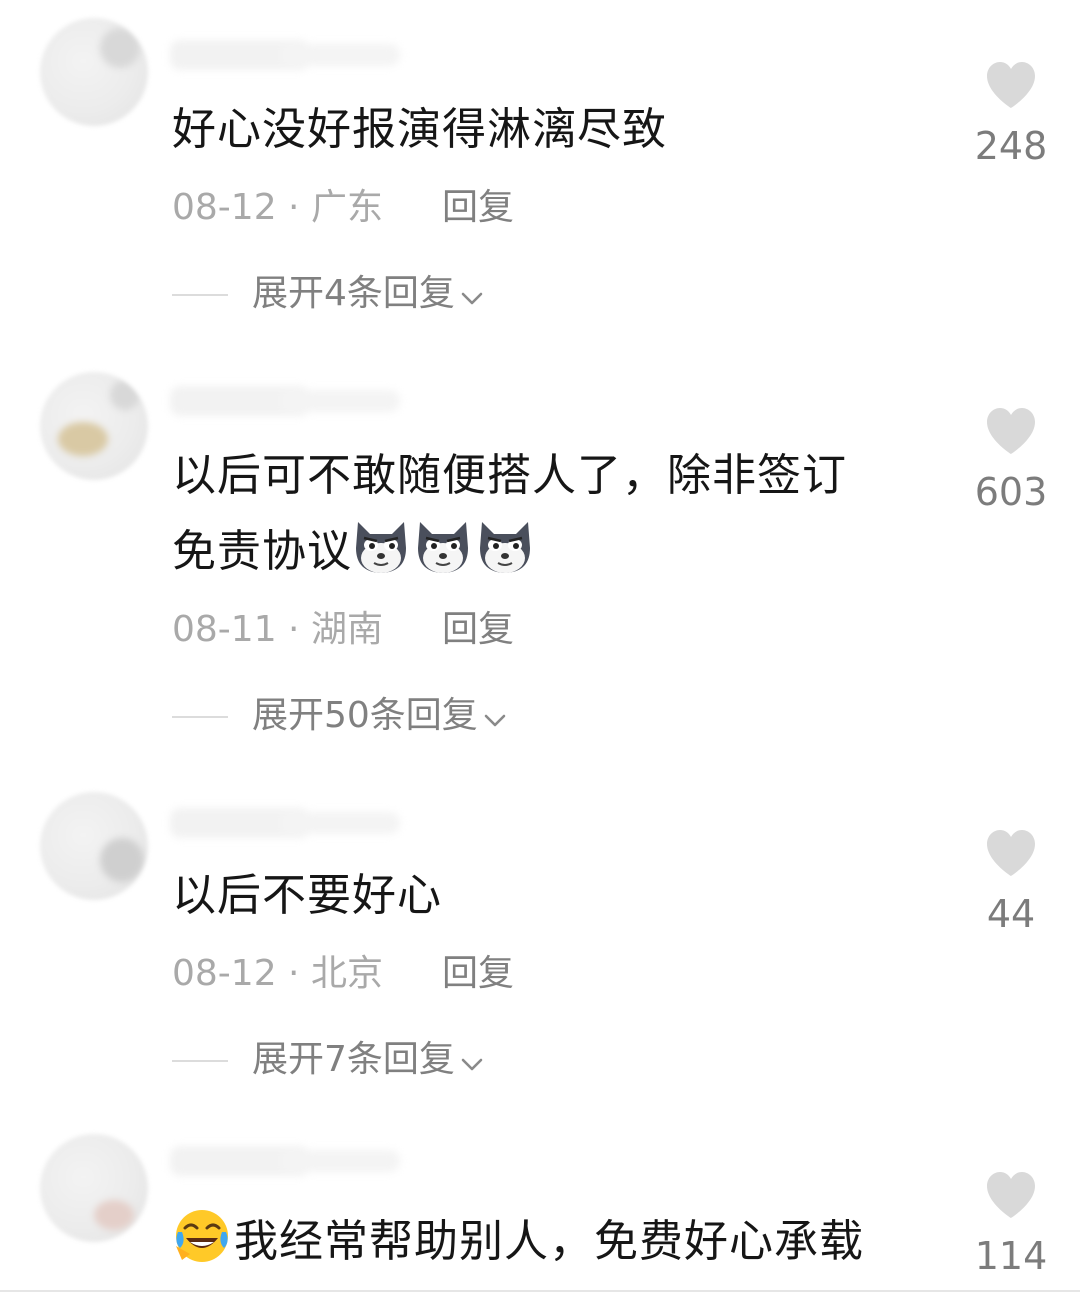  What do you see at coordinates (419, 129) in the screenshot?
I see `comment-text-line: 好心没好报演得淋漓尽致` at bounding box center [419, 129].